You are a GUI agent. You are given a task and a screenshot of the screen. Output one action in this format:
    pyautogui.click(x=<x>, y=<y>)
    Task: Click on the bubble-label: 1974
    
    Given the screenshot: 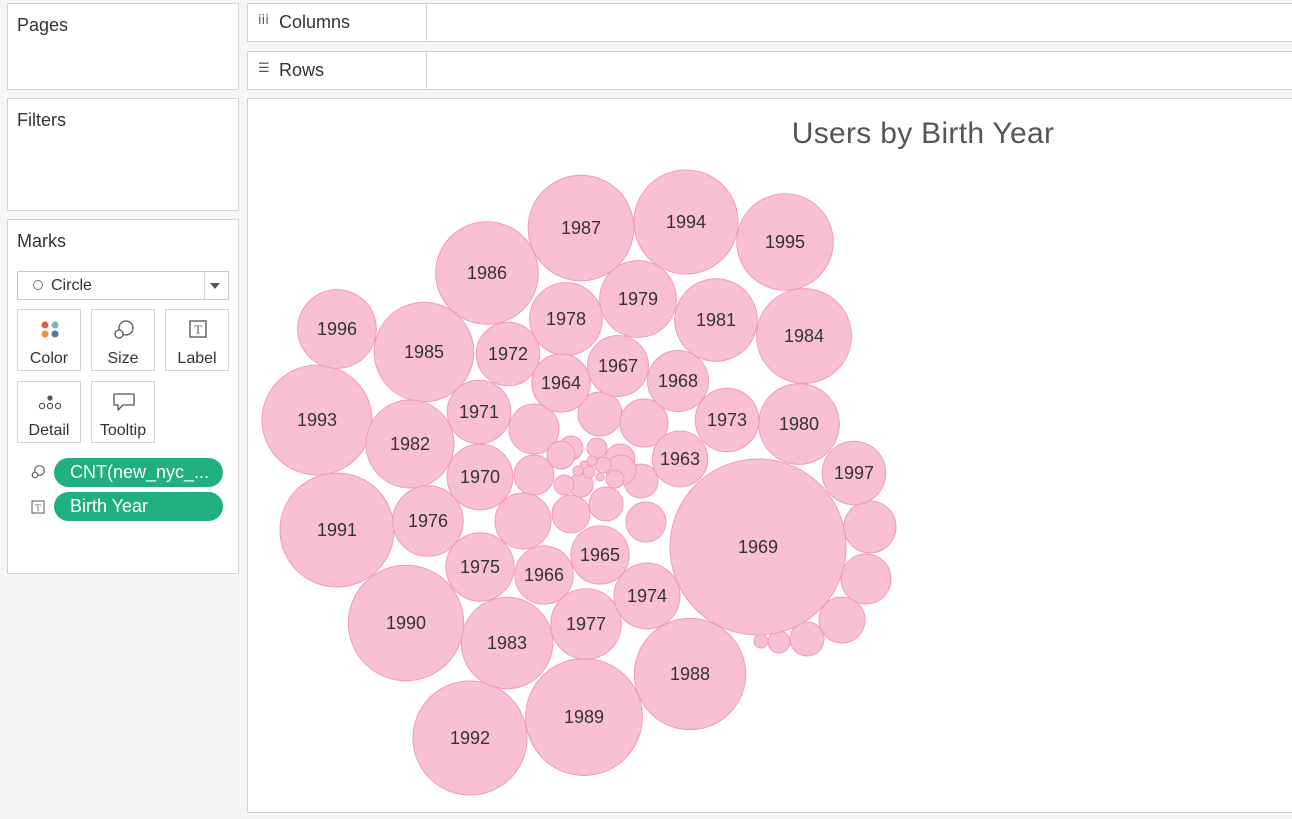 What is the action you would take?
    pyautogui.click(x=647, y=596)
    